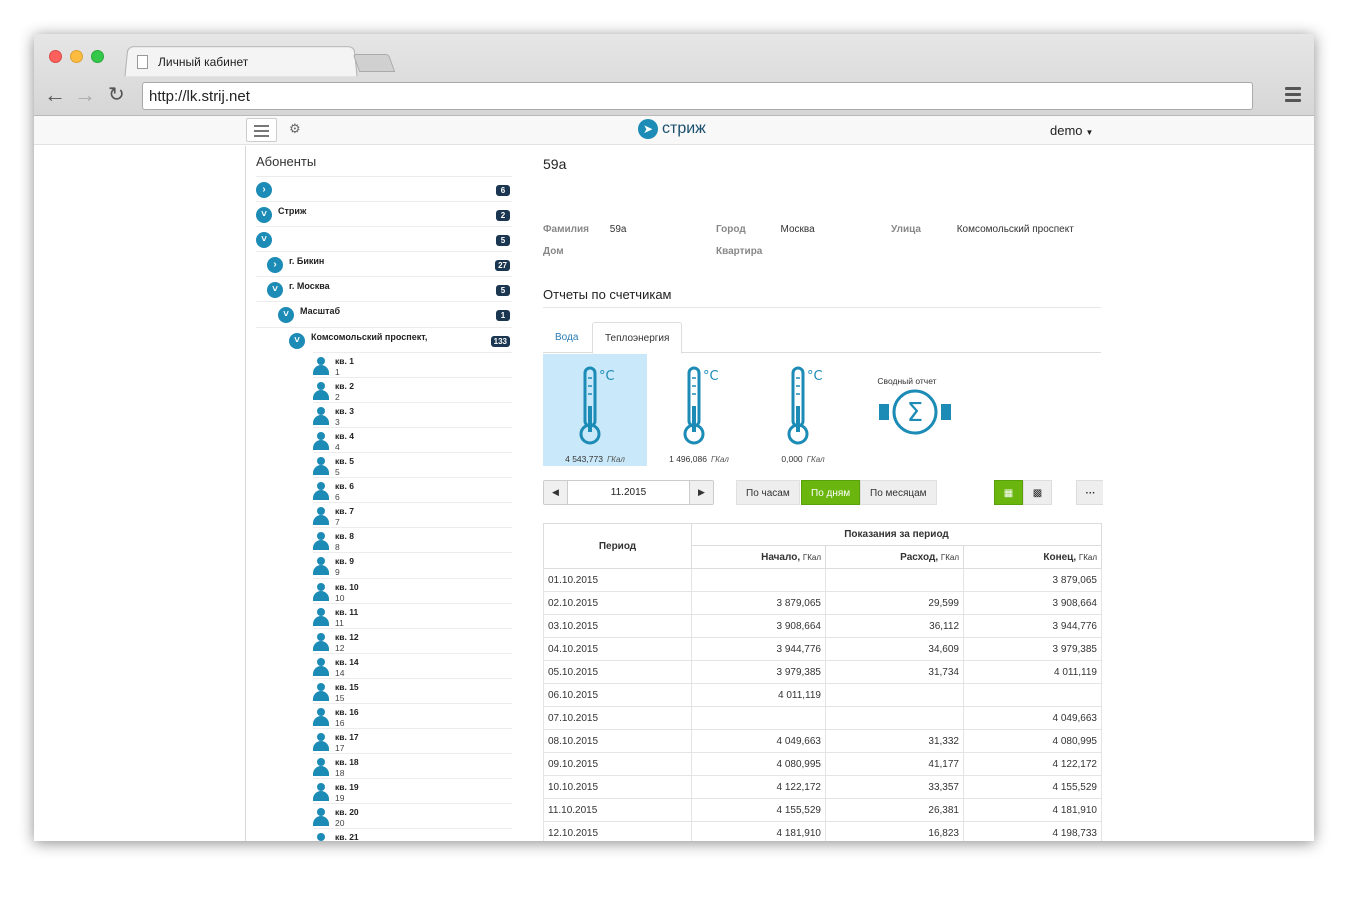 The width and height of the screenshot is (1350, 900). Describe the element at coordinates (76, 56) in the screenshot. I see `minimize-window-button` at that location.